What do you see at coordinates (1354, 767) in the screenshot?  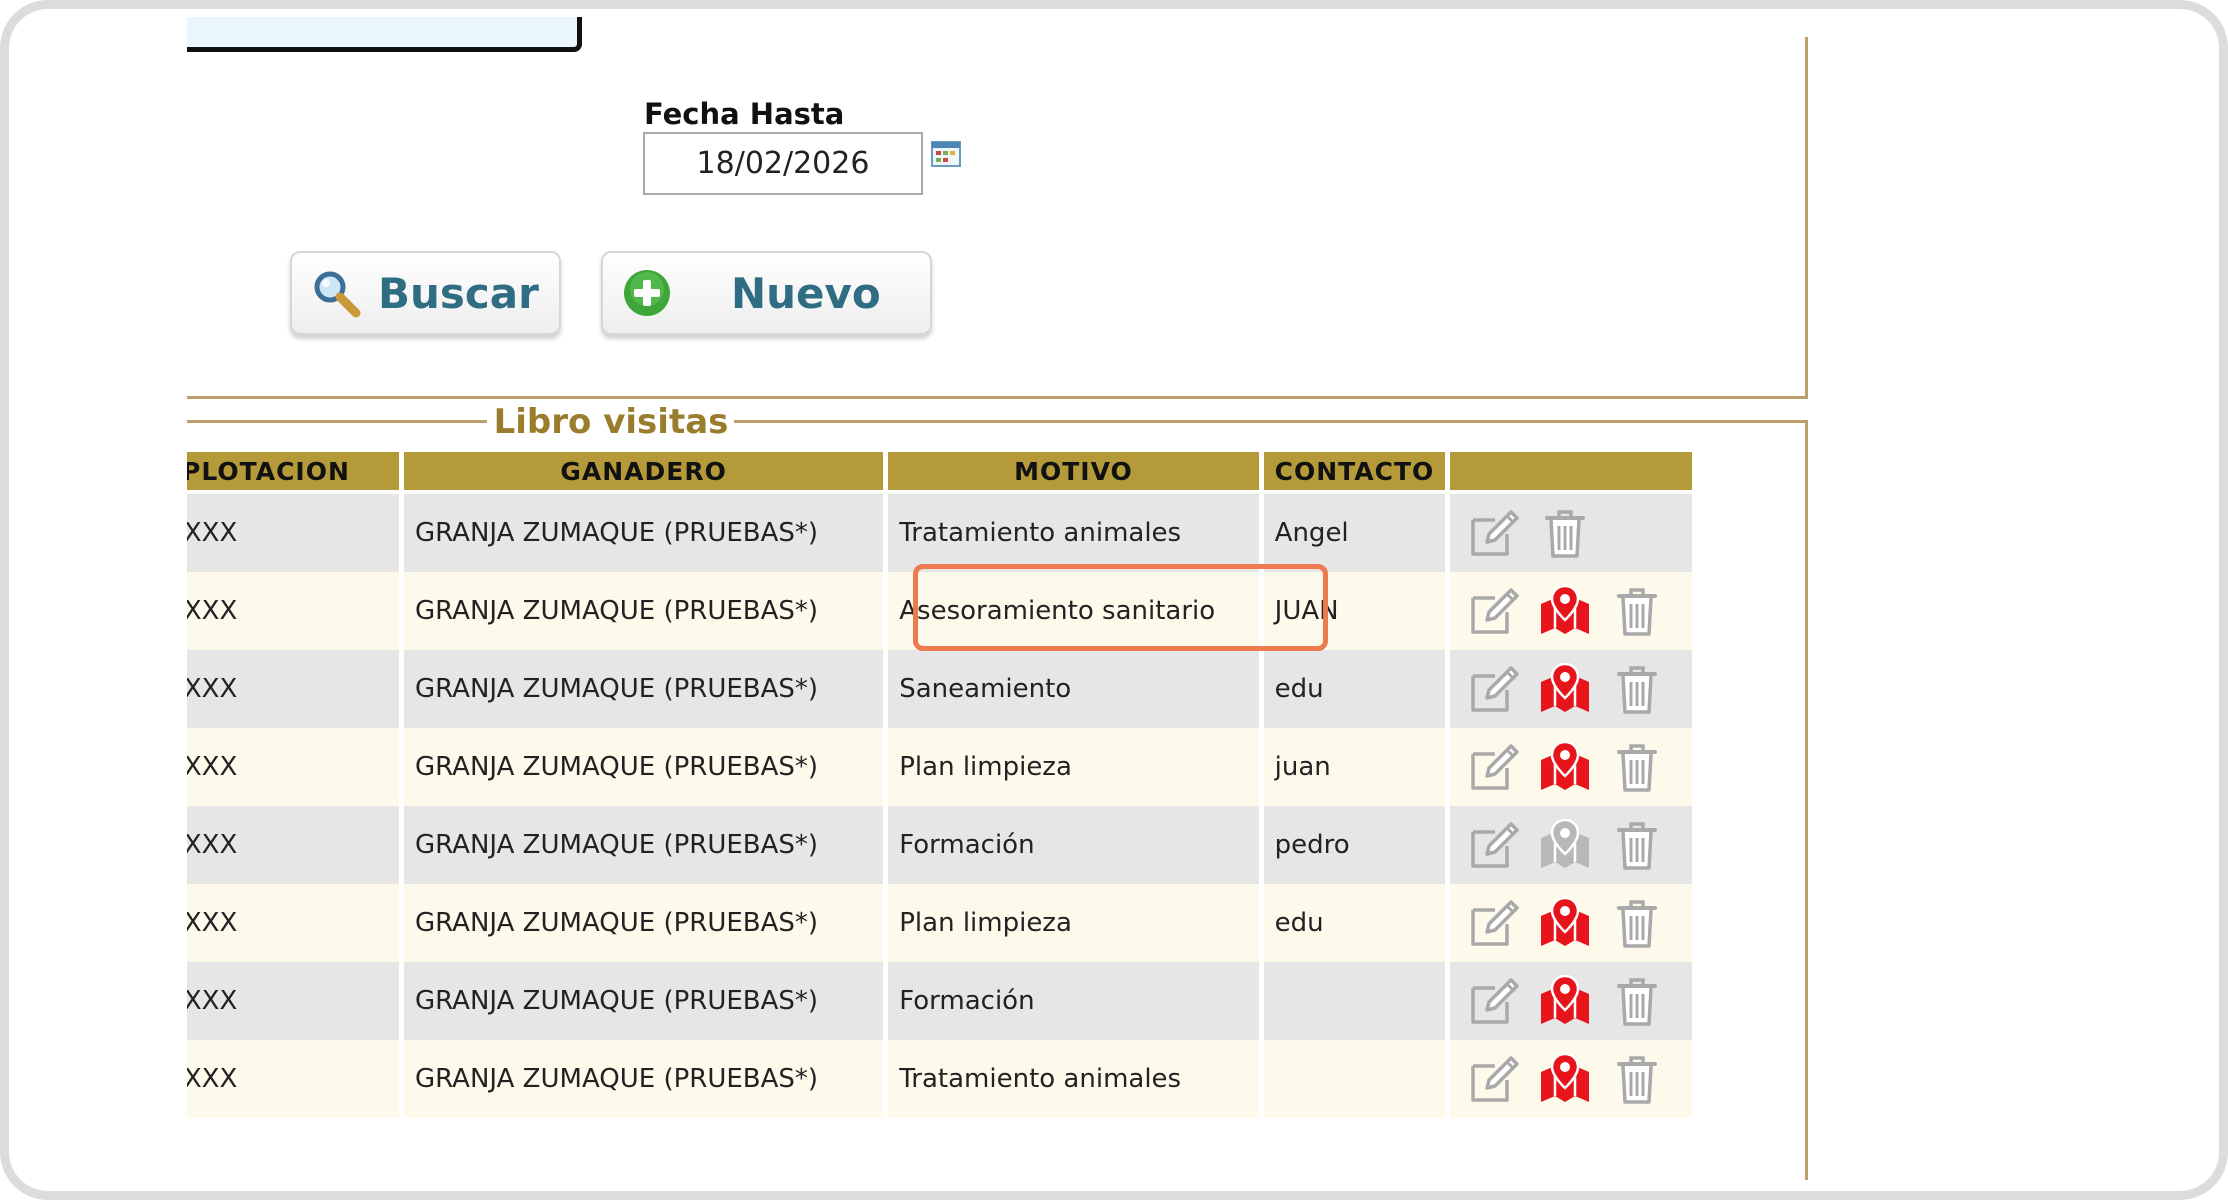 I see `cell-contacto: juan` at bounding box center [1354, 767].